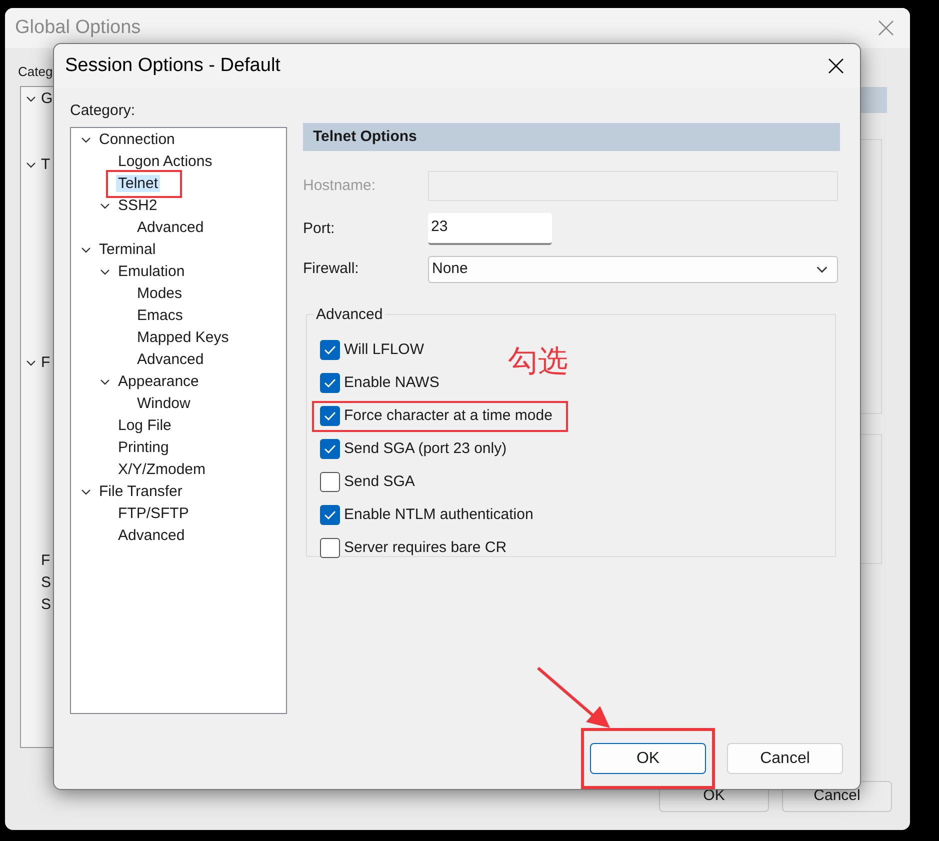  What do you see at coordinates (162, 470) in the screenshot?
I see `tree-item: X/Y/Zmodem` at bounding box center [162, 470].